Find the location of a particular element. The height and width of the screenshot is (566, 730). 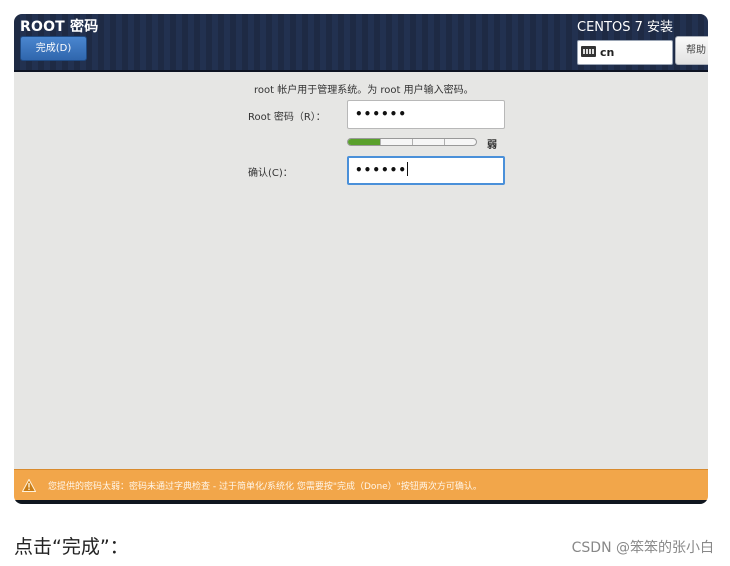

keyboard-layout-indicator: cn is located at coordinates (625, 52).